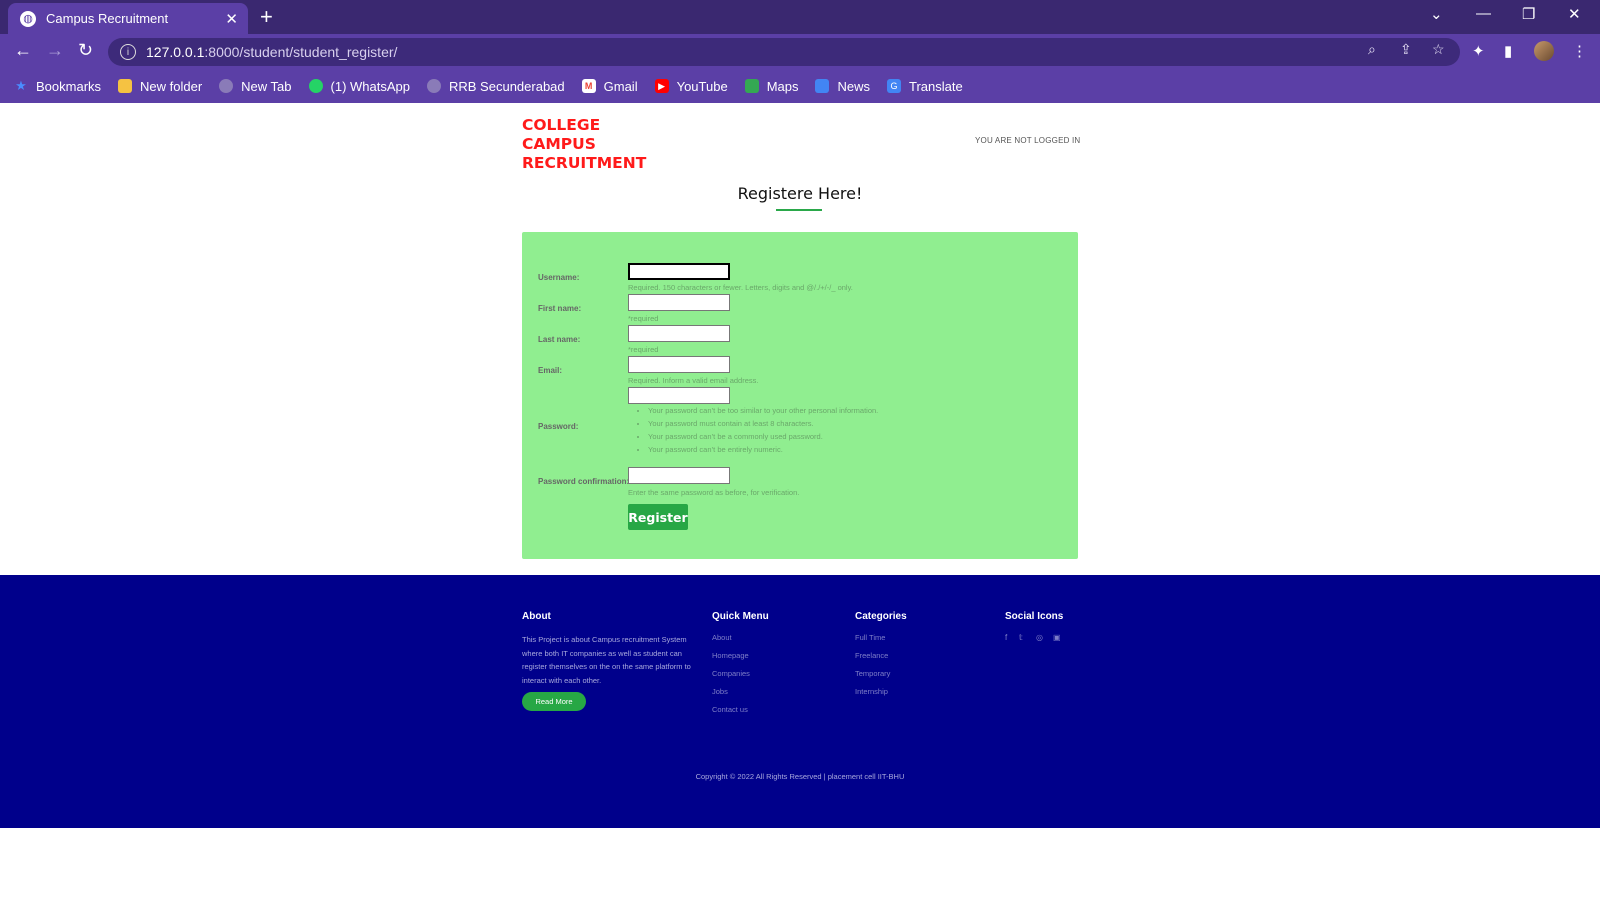  What do you see at coordinates (679, 271) in the screenshot?
I see `username-input` at bounding box center [679, 271].